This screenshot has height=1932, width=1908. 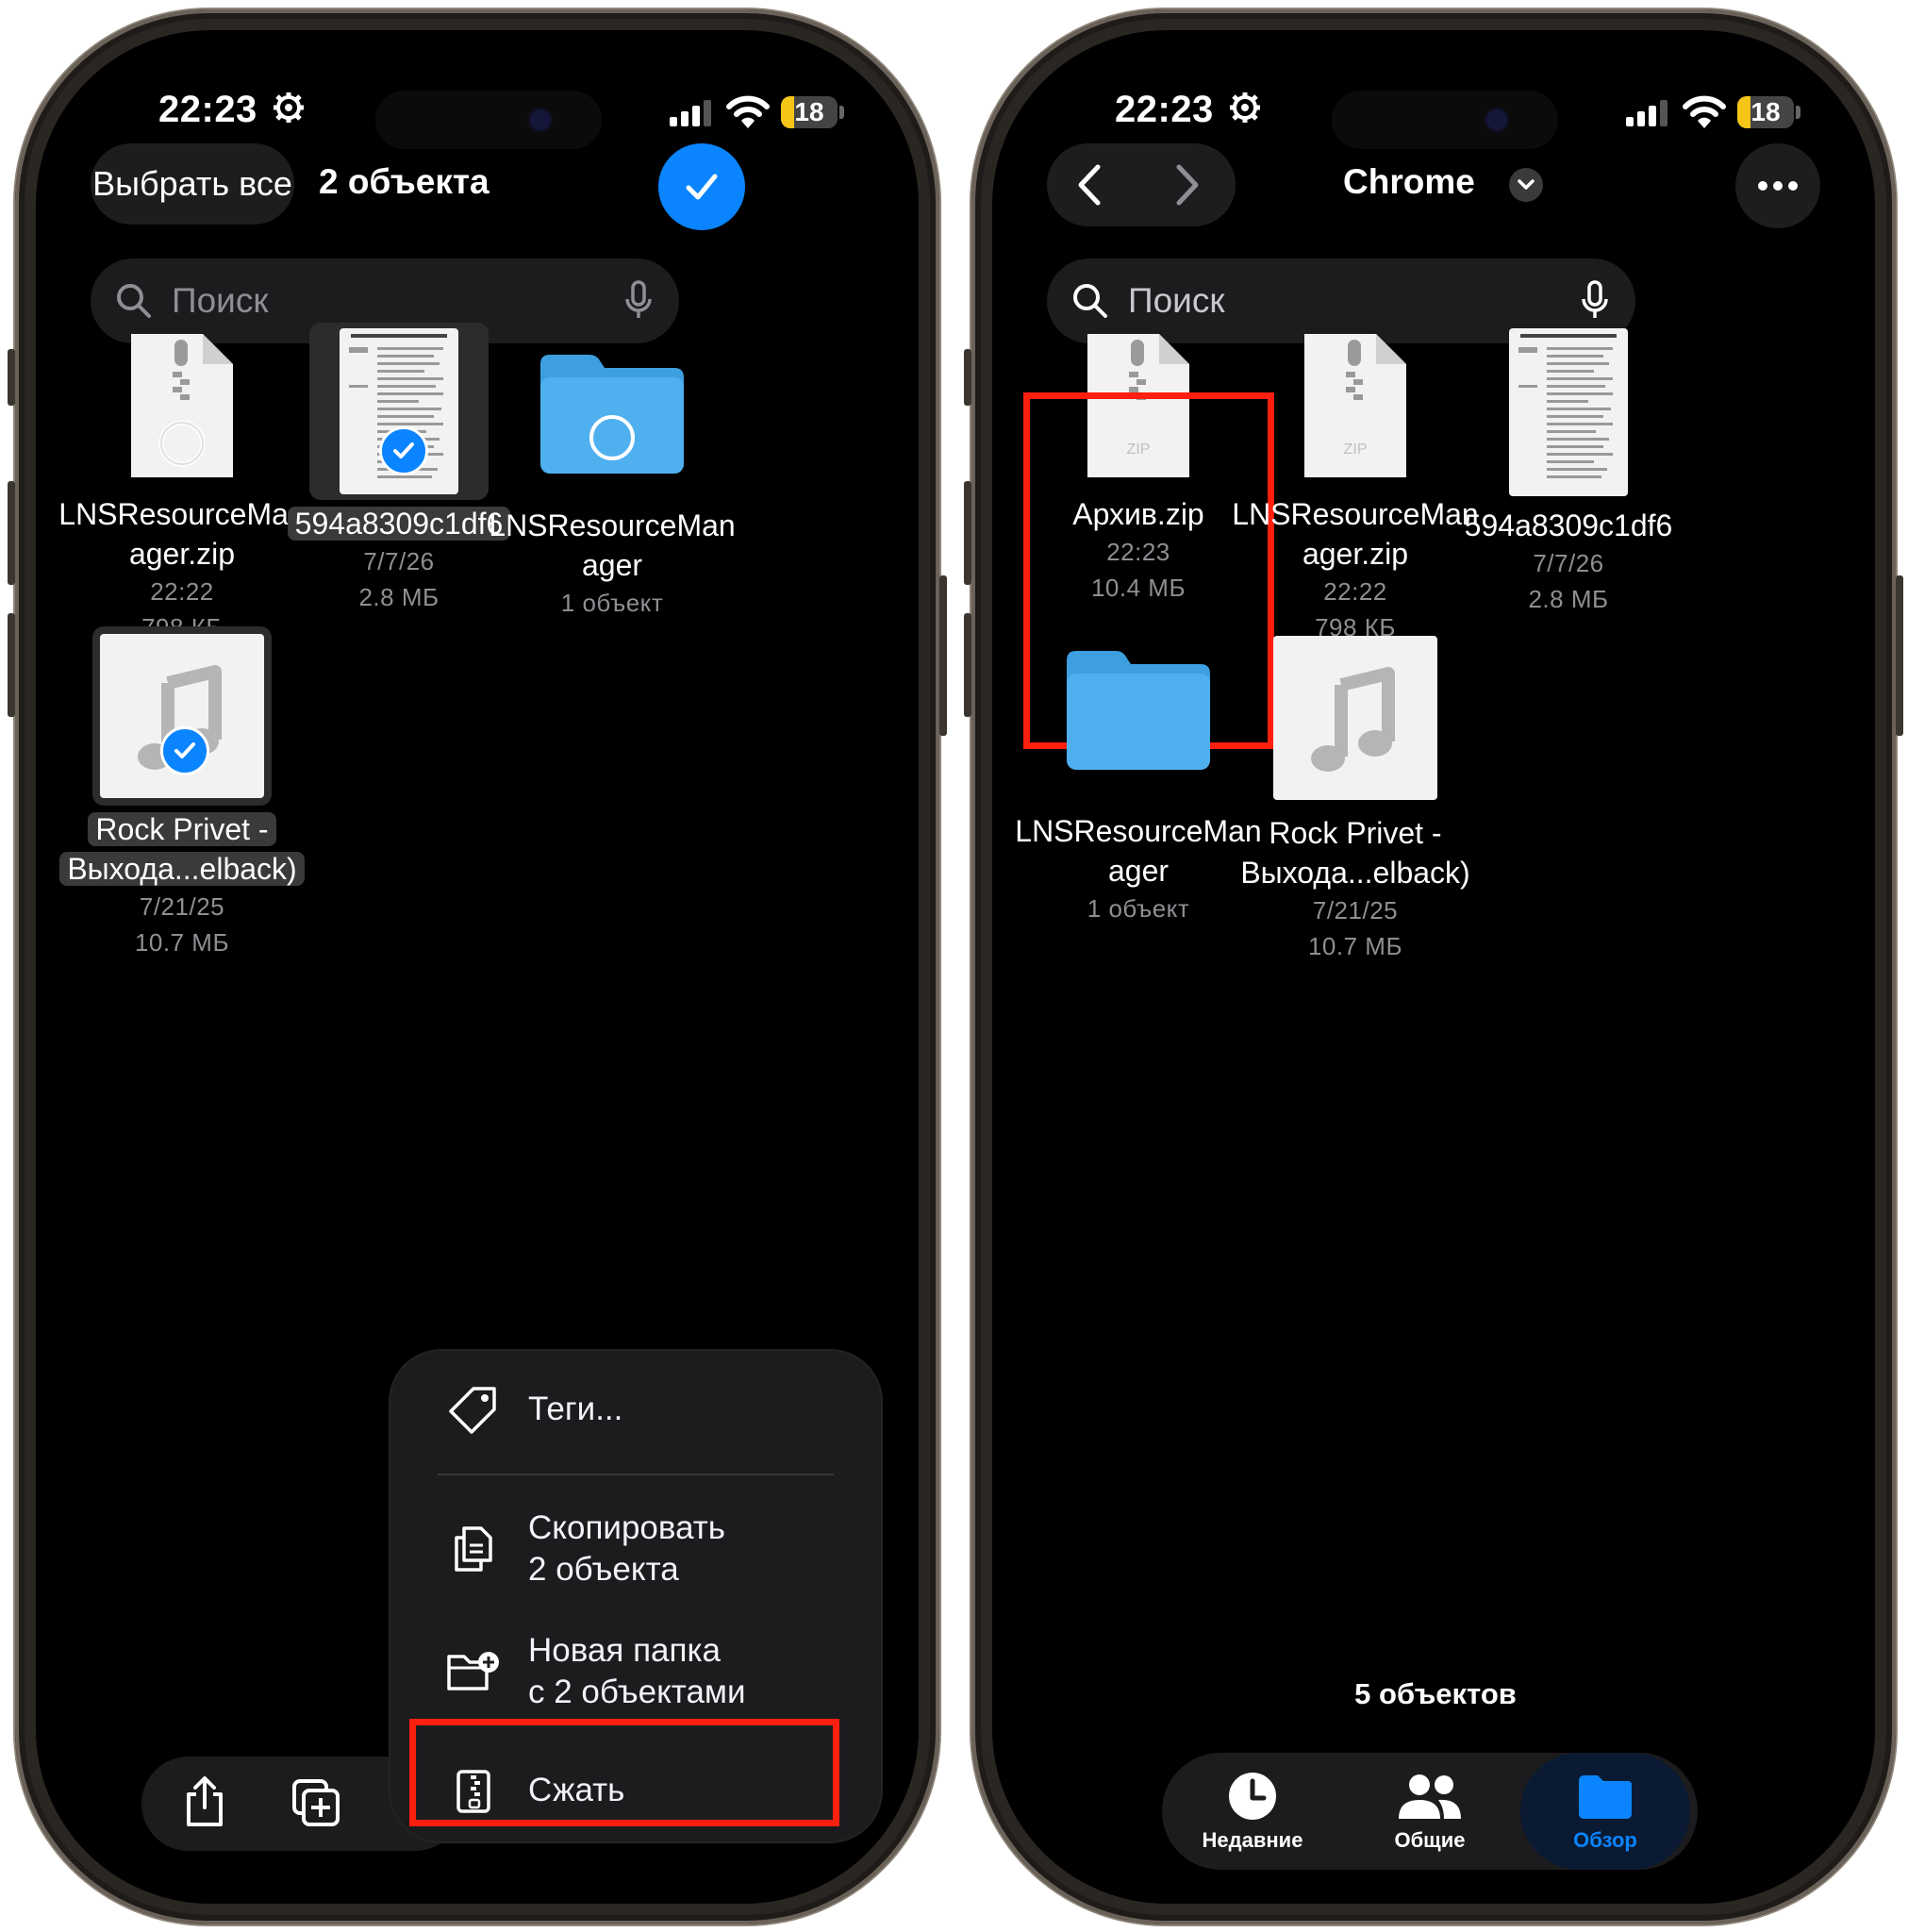 I want to click on ellipsis-icon, so click(x=1778, y=186).